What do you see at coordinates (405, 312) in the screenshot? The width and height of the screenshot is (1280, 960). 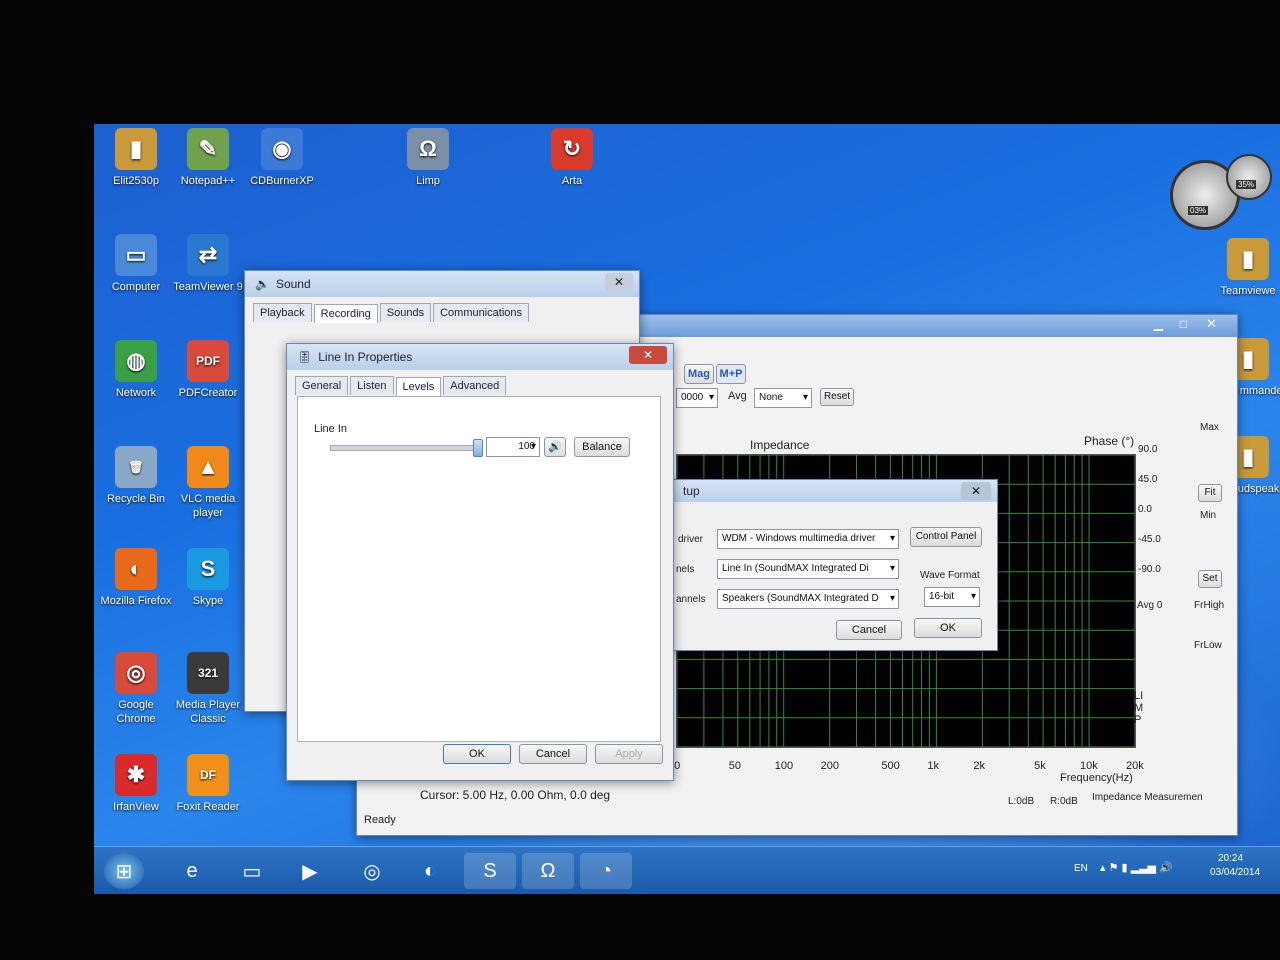 I see `tab-sounds: Sounds` at bounding box center [405, 312].